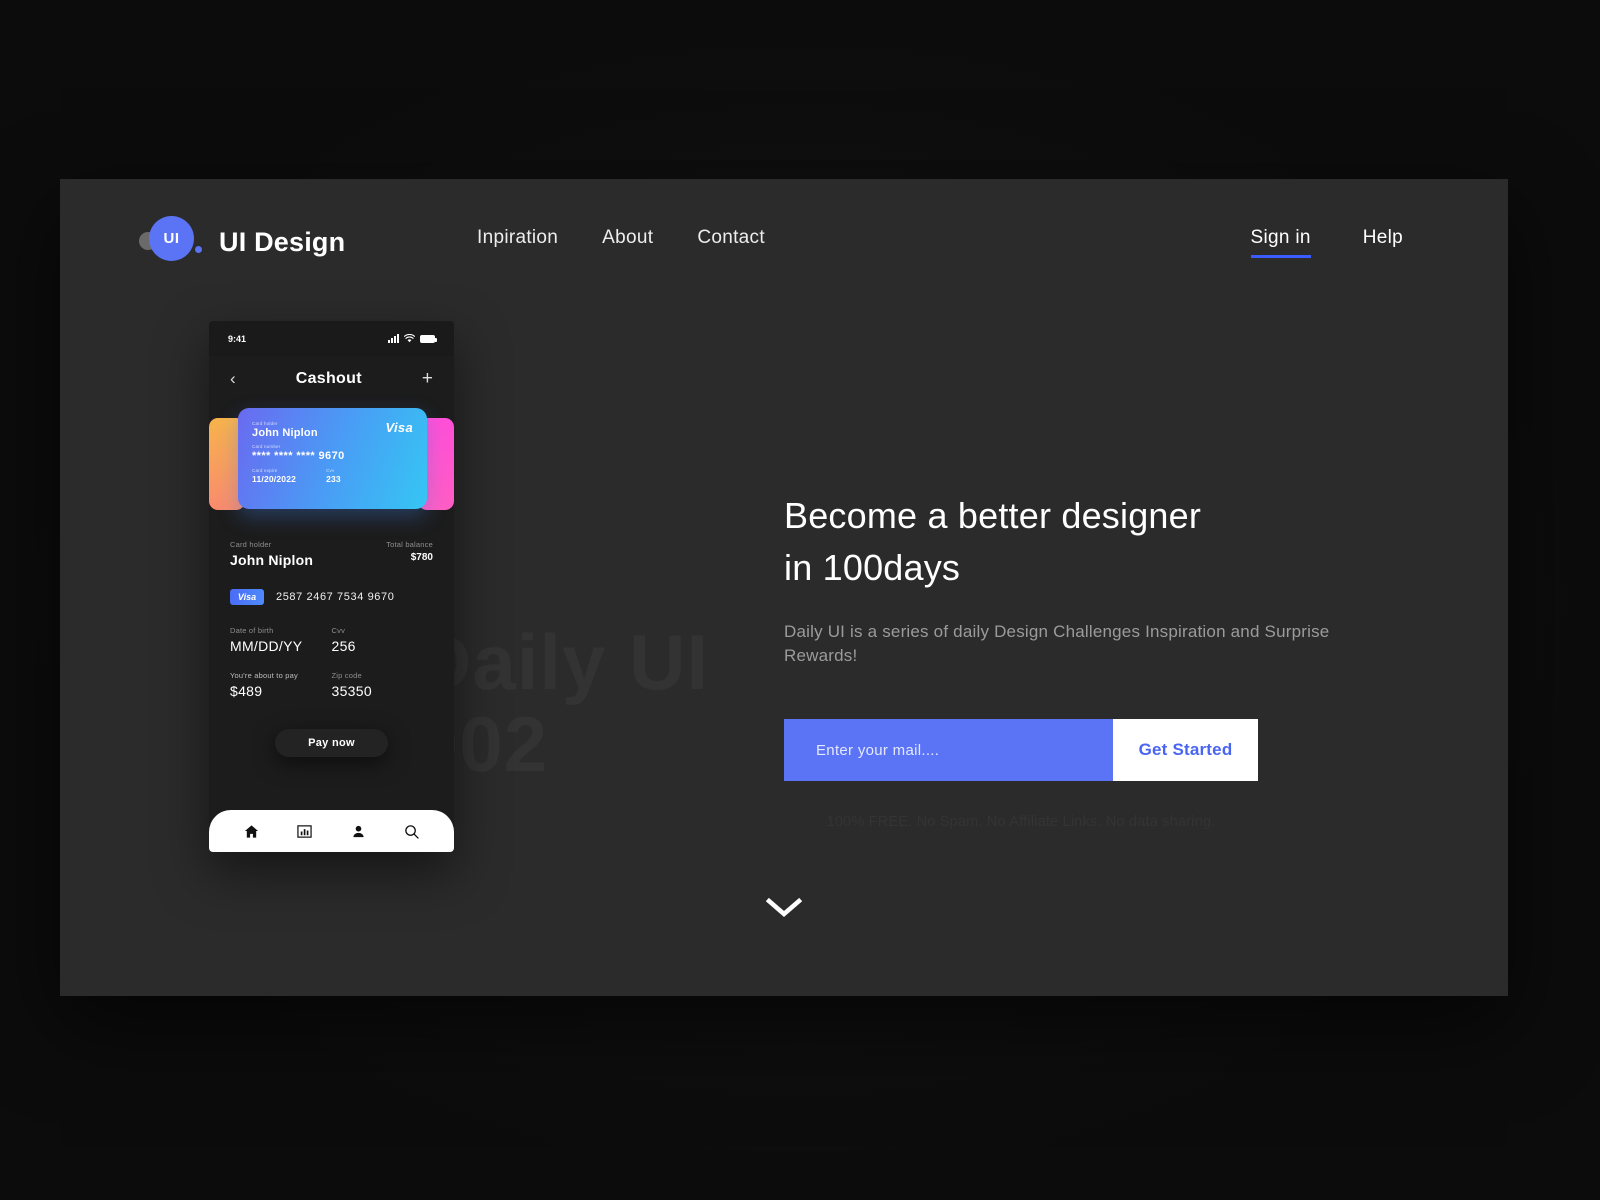  Describe the element at coordinates (562, 662) in the screenshot. I see `watermark-line-1: Daily UI` at that location.